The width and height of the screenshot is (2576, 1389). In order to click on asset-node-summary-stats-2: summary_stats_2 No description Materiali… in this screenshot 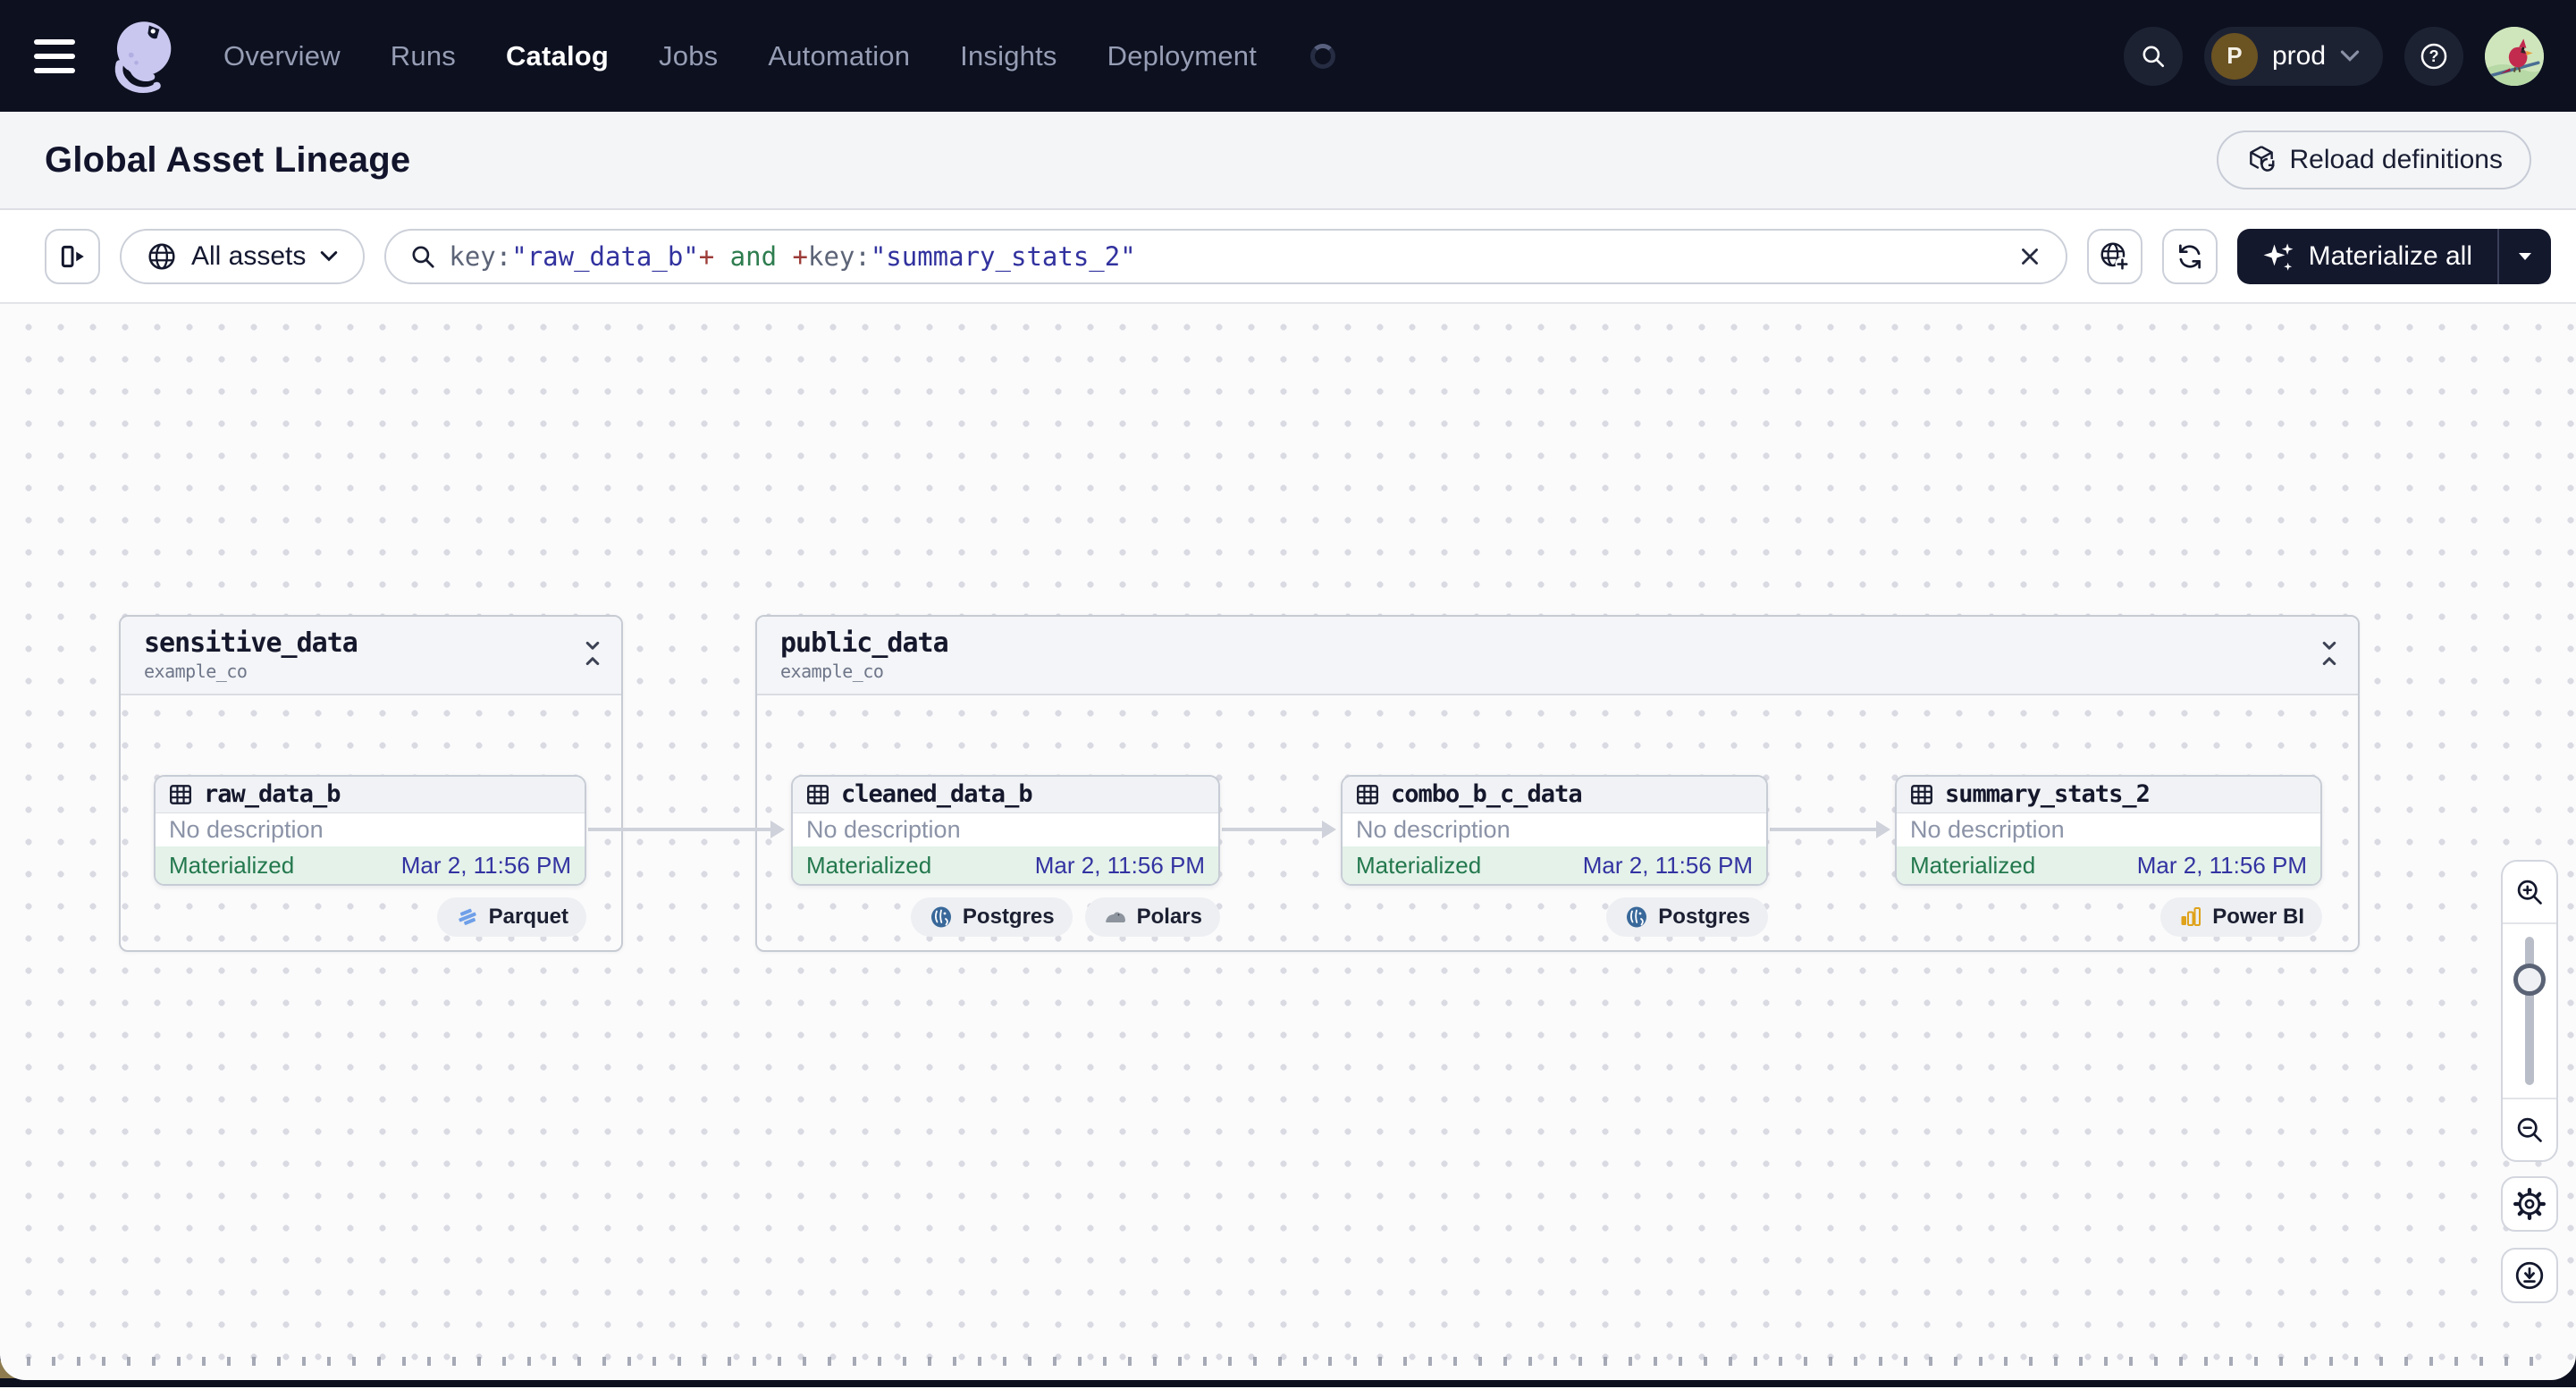, I will do `click(2109, 830)`.